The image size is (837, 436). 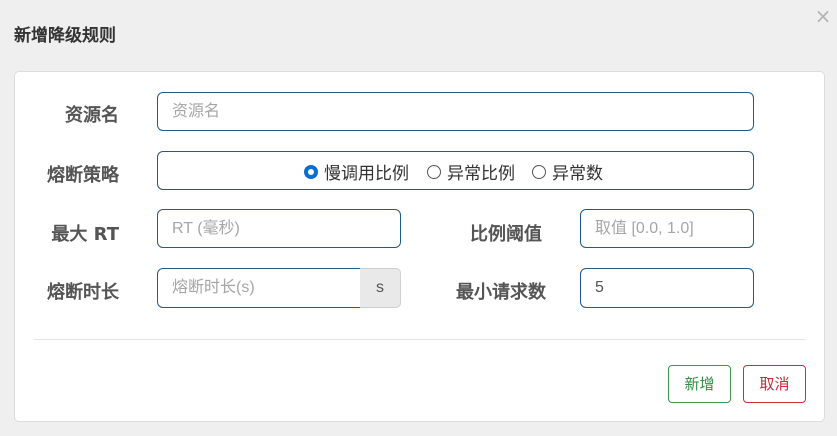 What do you see at coordinates (366, 174) in the screenshot?
I see `radio-slow-ratio-label: 慢调用比例` at bounding box center [366, 174].